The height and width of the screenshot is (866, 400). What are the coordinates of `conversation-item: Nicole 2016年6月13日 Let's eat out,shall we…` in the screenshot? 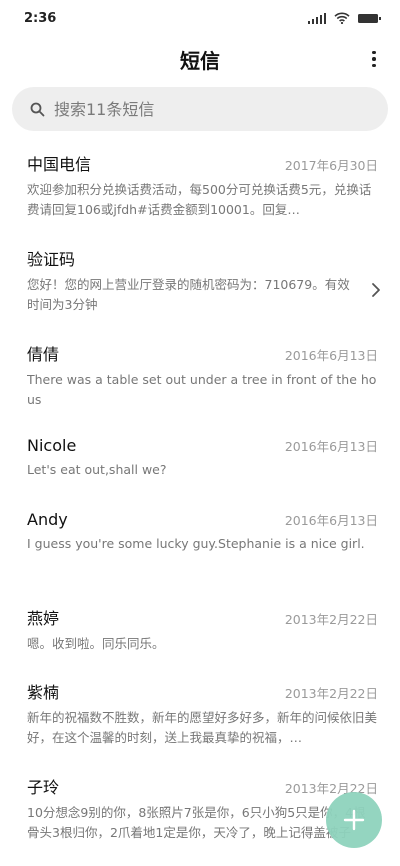 It's located at (200, 473).